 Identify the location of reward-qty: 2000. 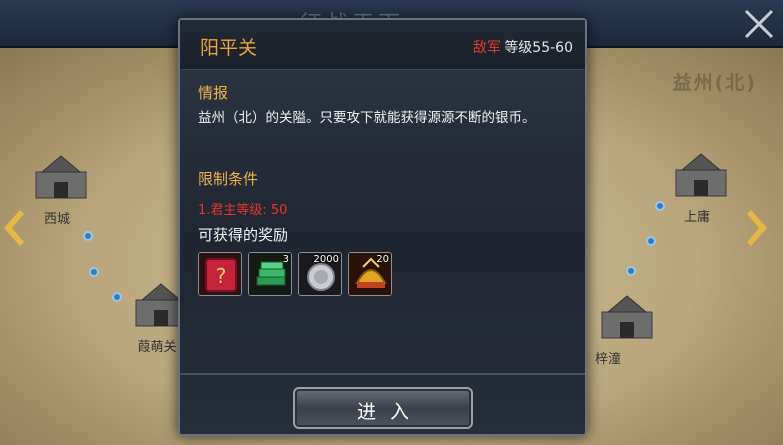
(326, 259).